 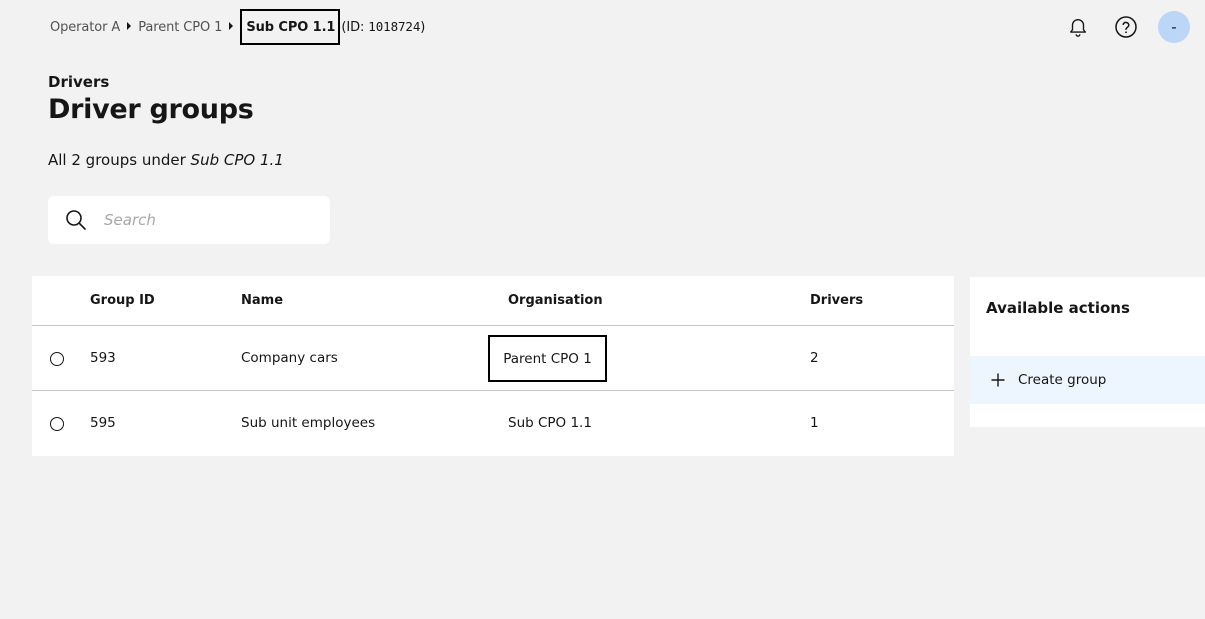 I want to click on search-icon, so click(x=76, y=220).